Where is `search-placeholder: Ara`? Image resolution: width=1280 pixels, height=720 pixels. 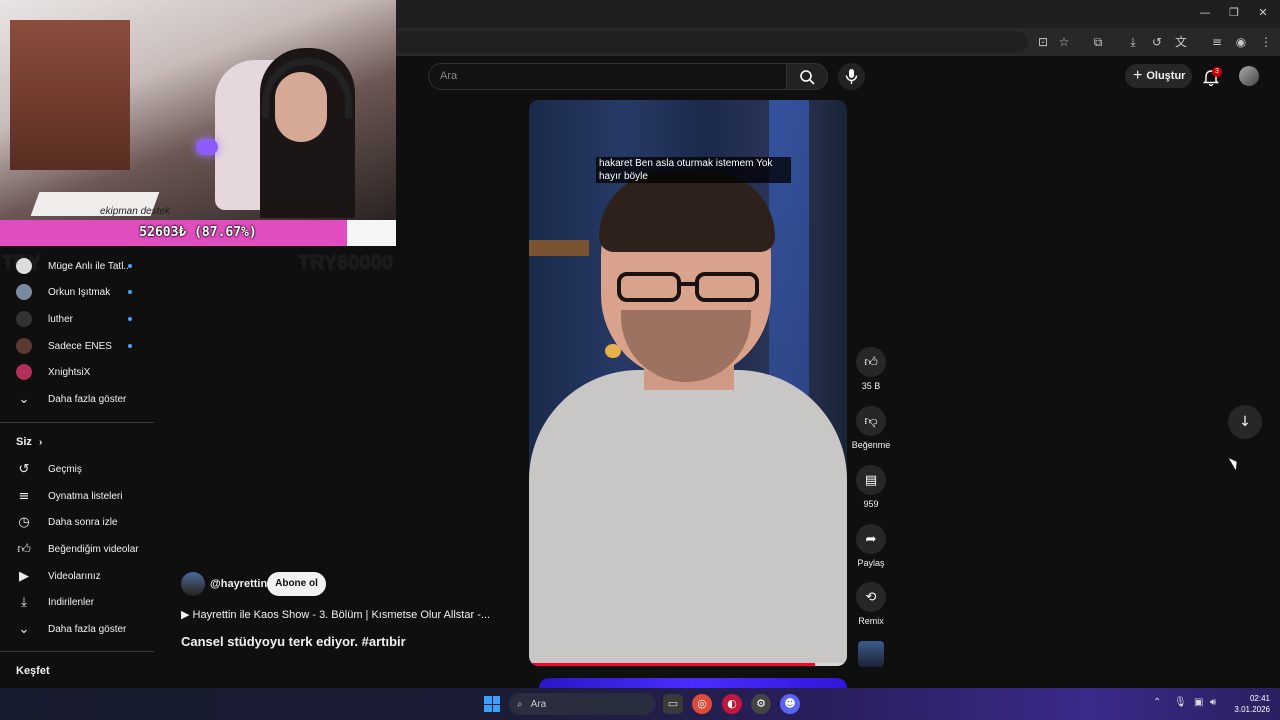
search-placeholder: Ara is located at coordinates (449, 76).